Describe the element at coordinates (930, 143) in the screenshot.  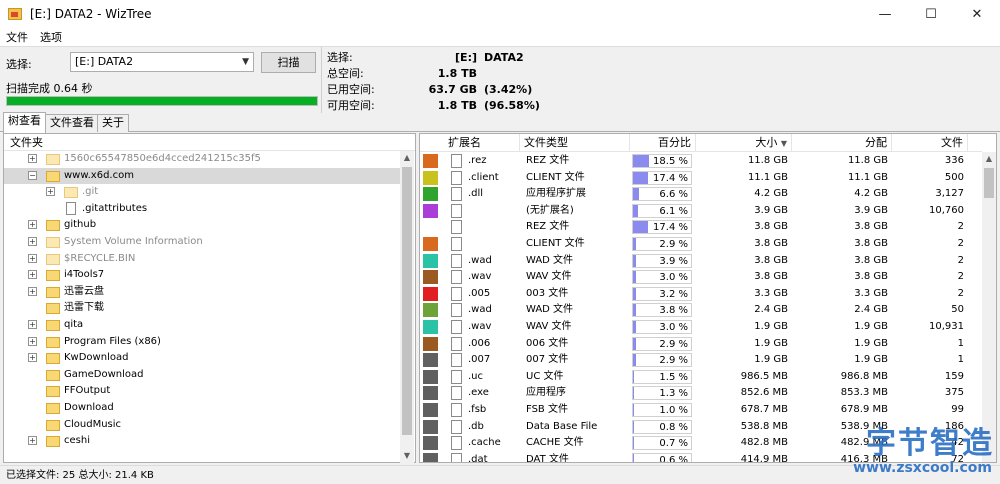
I see `column-file-count: 文件` at that location.